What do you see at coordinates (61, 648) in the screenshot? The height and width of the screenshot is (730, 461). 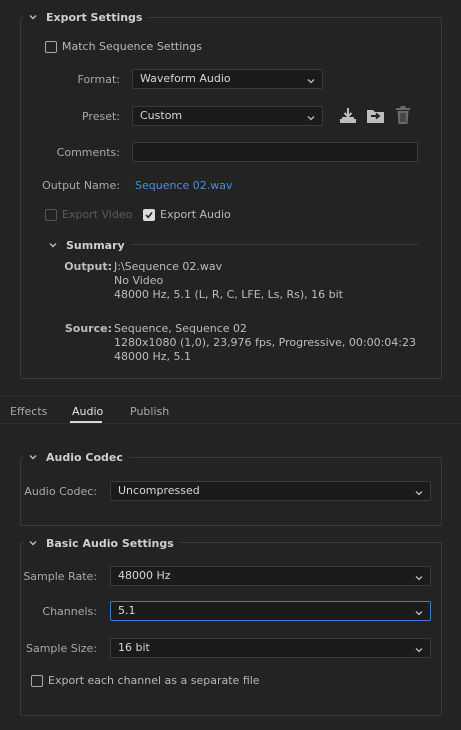 I see `sample-size-label: Sample Size:` at bounding box center [61, 648].